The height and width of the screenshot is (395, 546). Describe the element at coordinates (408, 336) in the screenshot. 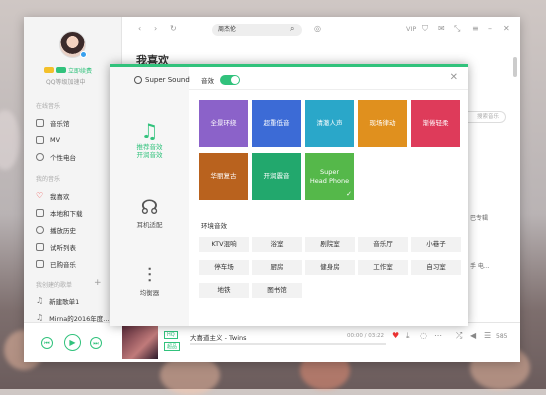

I see `download-icon: ⤓` at that location.